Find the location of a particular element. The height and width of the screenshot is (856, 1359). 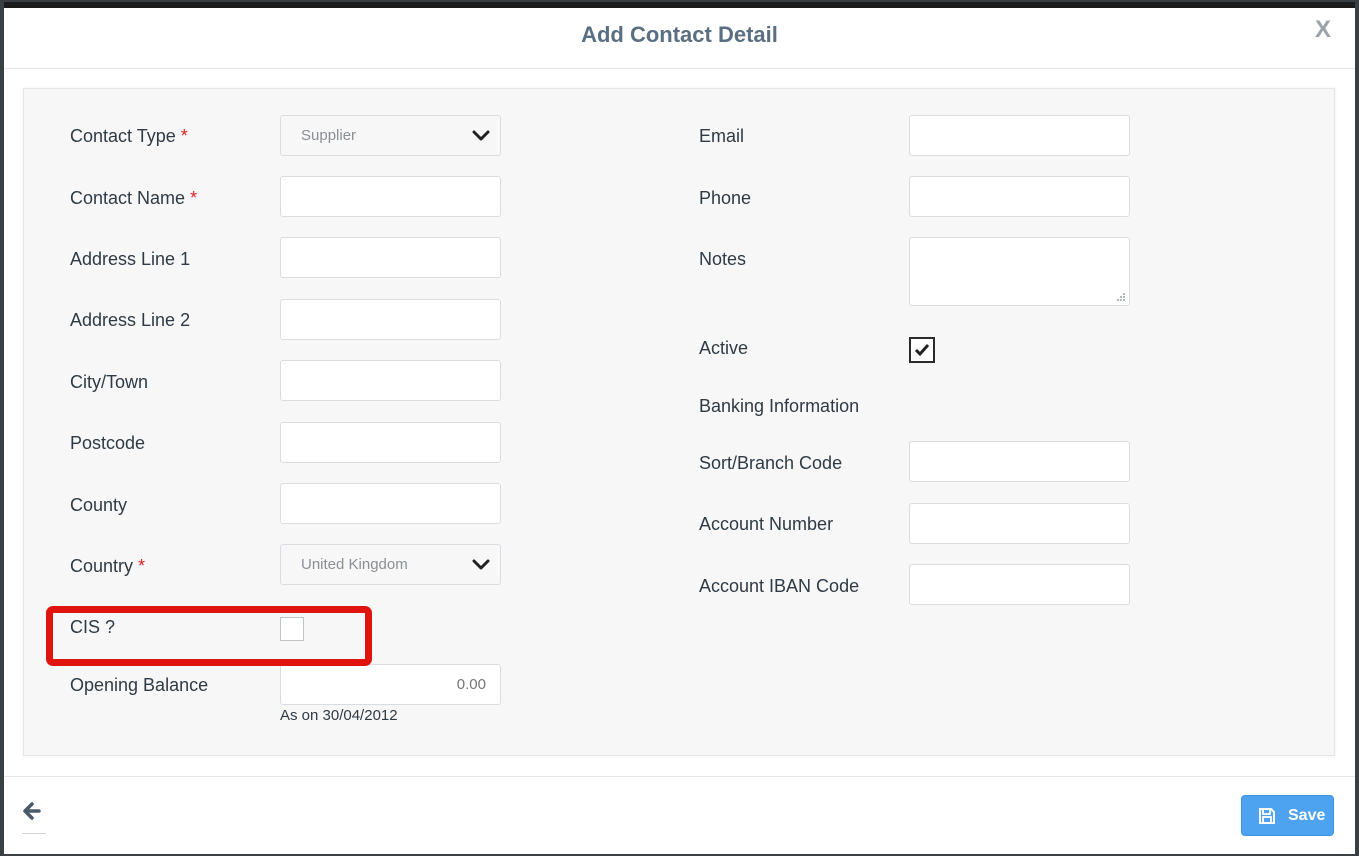

contact-type-value: Supplier is located at coordinates (329, 135).